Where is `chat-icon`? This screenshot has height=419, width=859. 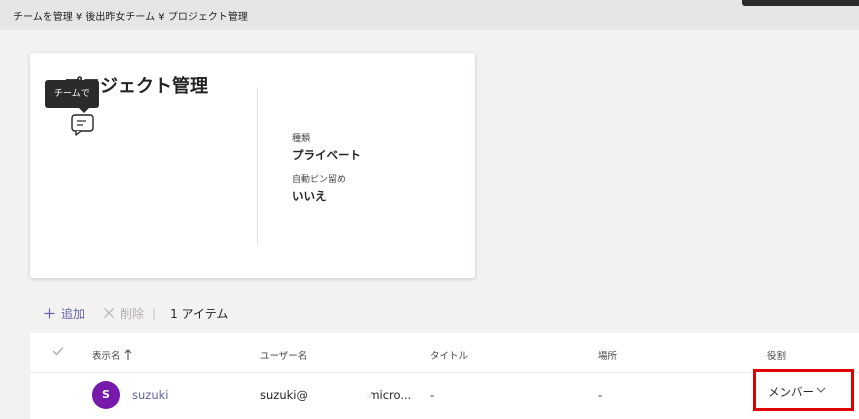 chat-icon is located at coordinates (82, 124).